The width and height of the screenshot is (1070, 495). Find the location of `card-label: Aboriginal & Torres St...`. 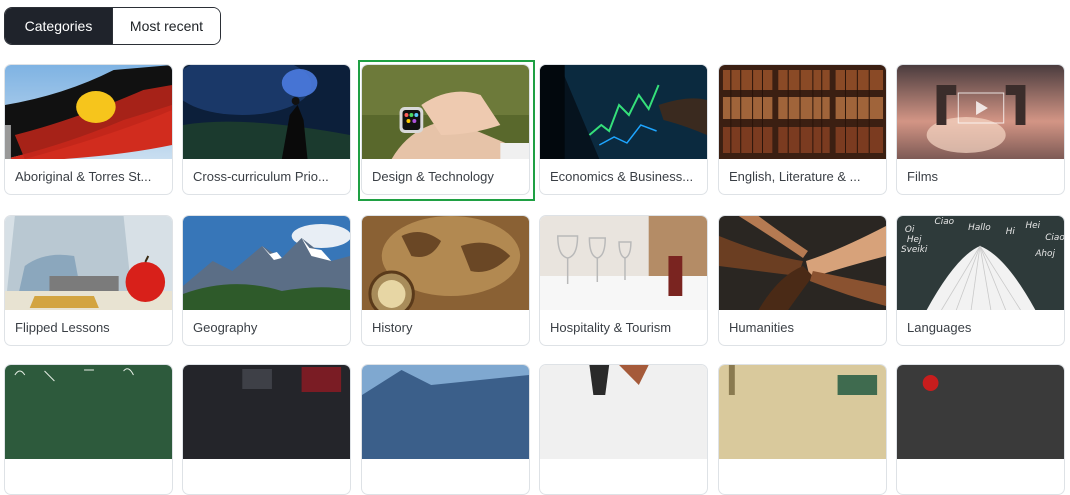

card-label: Aboriginal & Torres St... is located at coordinates (83, 176).